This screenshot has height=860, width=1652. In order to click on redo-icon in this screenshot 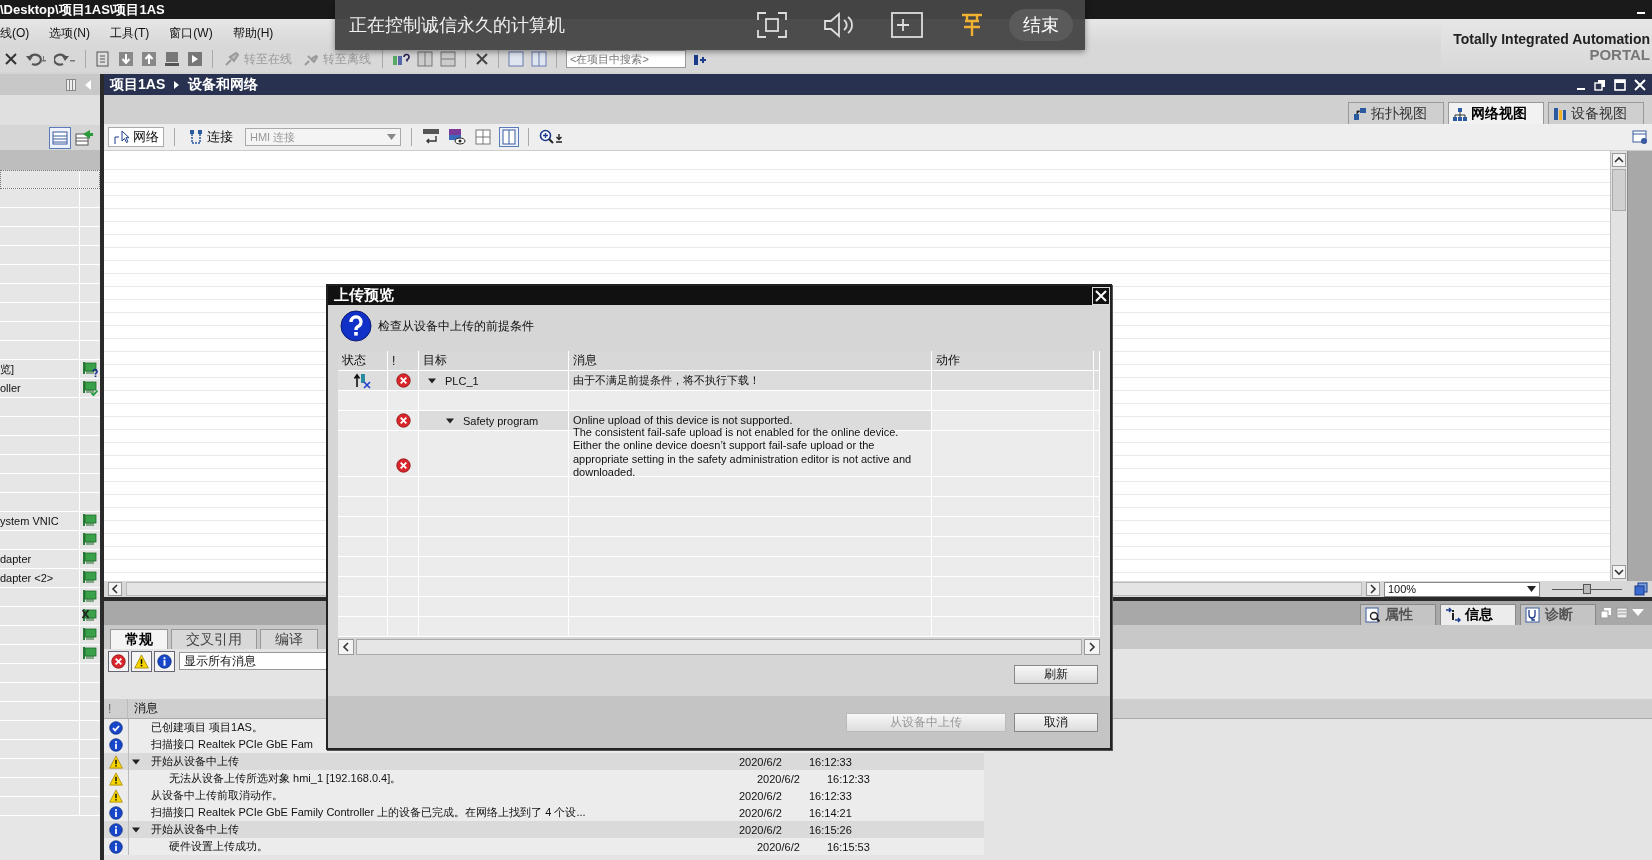, I will do `click(65, 59)`.